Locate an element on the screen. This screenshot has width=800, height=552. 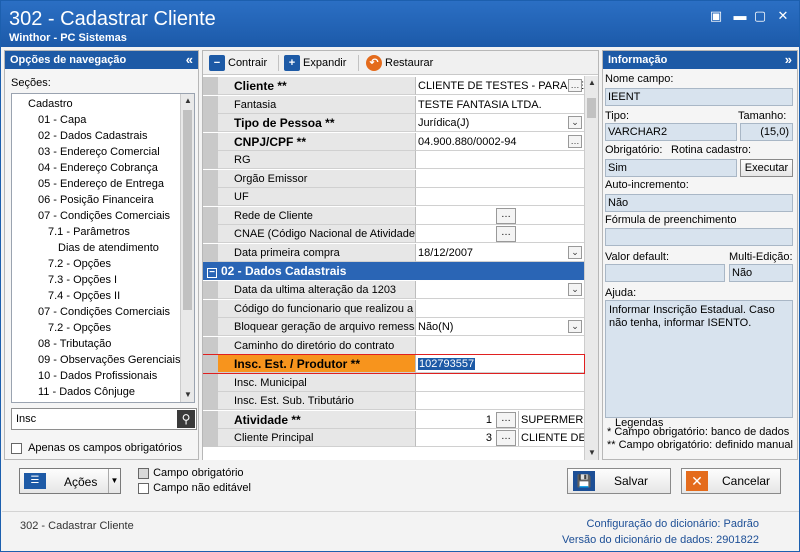
close-icon: ✕ is located at coordinates (783, 16).